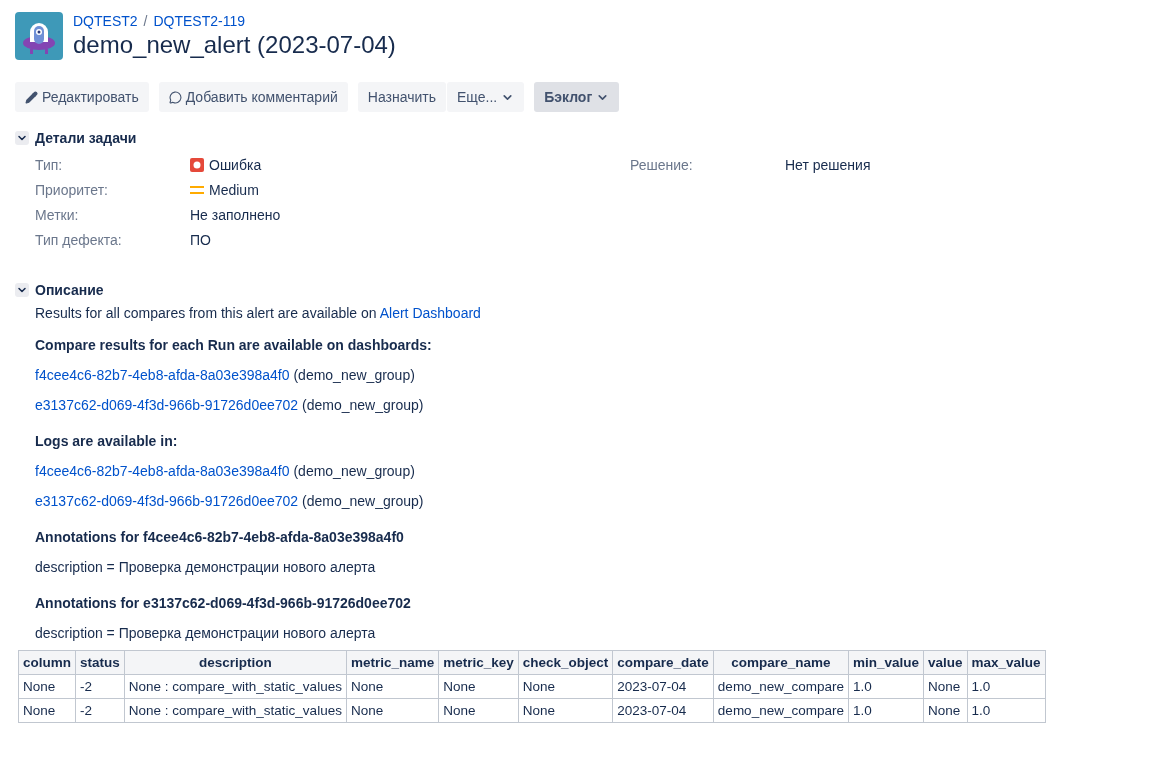 This screenshot has width=1157, height=776. What do you see at coordinates (662, 164) in the screenshot?
I see `field-label: Решение:` at bounding box center [662, 164].